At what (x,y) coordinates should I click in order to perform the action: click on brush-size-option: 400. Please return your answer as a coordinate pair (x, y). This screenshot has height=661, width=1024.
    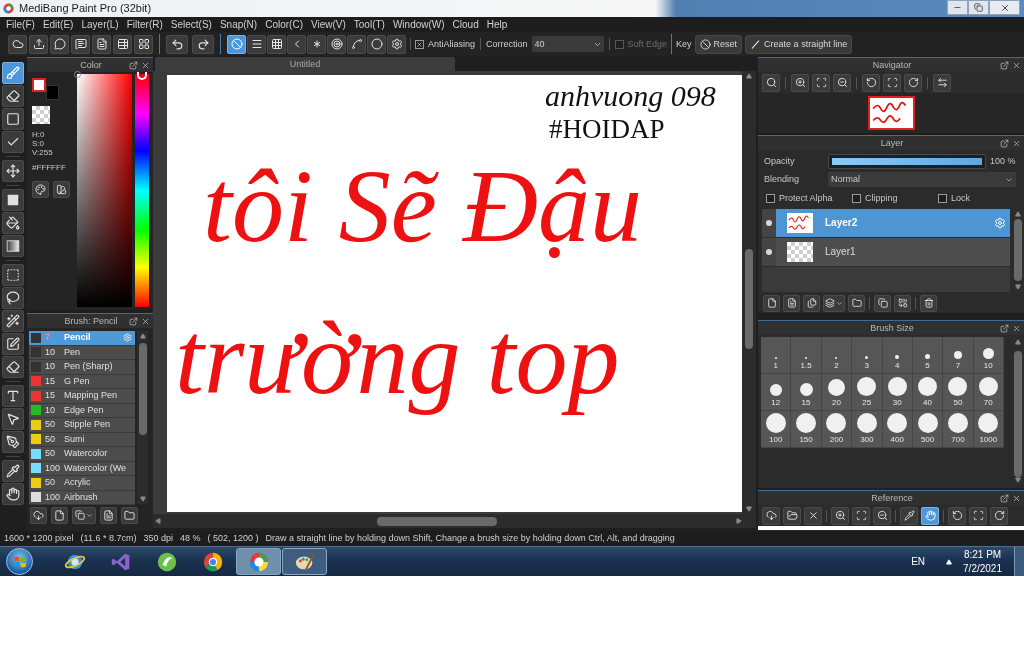
    Looking at the image, I should click on (897, 429).